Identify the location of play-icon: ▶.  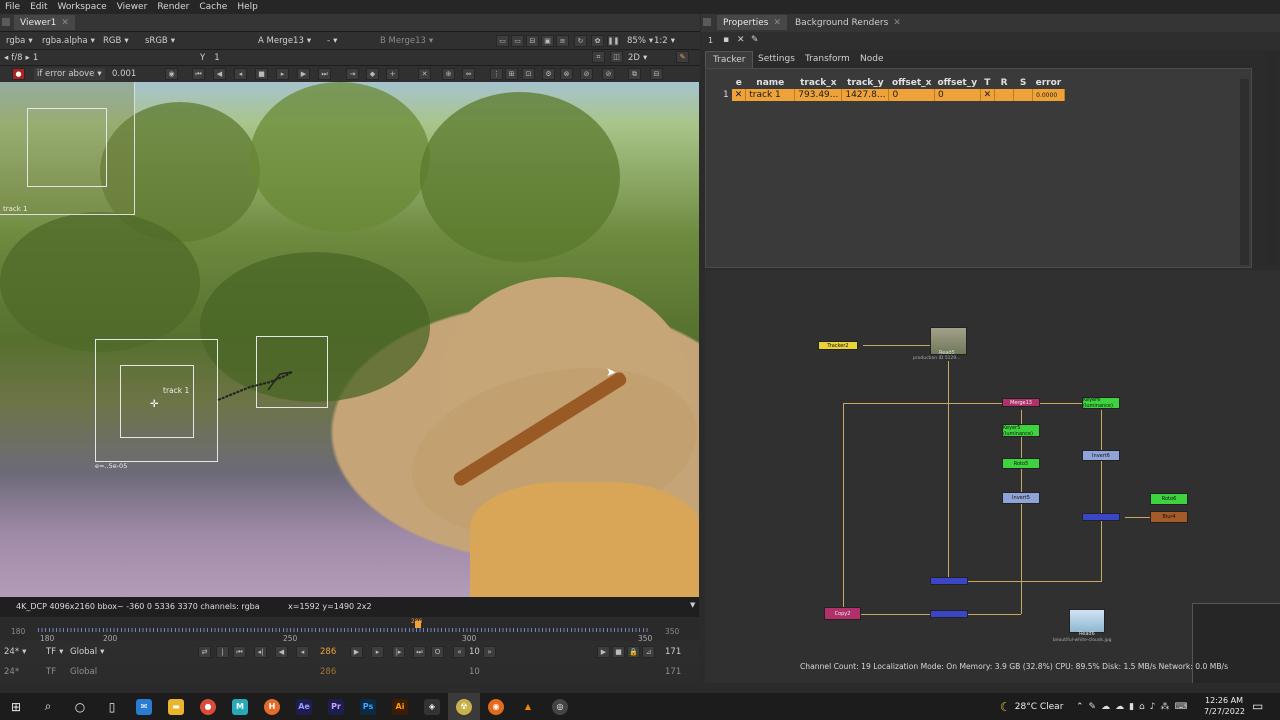
(356, 652).